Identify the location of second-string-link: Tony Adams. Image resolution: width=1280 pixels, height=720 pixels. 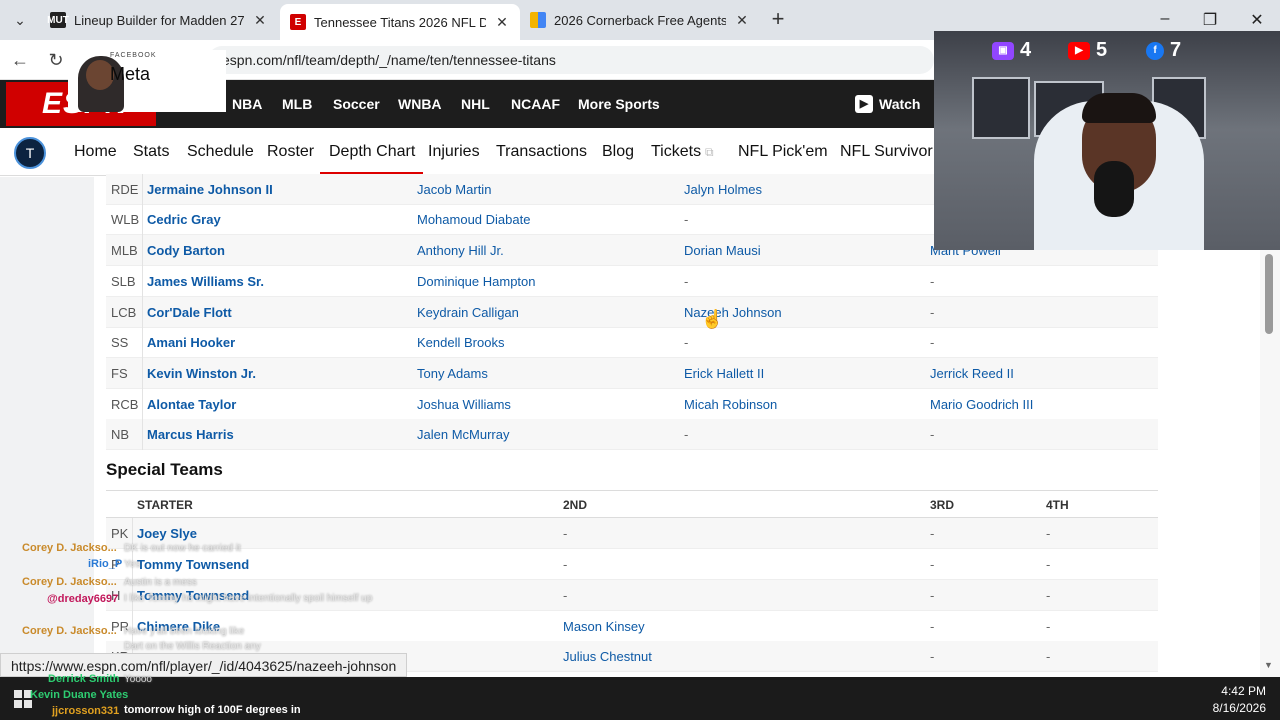
(452, 373).